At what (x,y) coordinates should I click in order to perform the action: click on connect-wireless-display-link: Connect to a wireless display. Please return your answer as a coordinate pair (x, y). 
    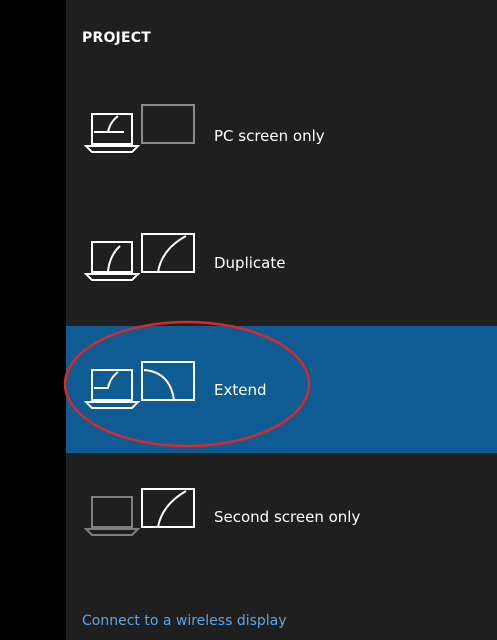
    Looking at the image, I should click on (184, 621).